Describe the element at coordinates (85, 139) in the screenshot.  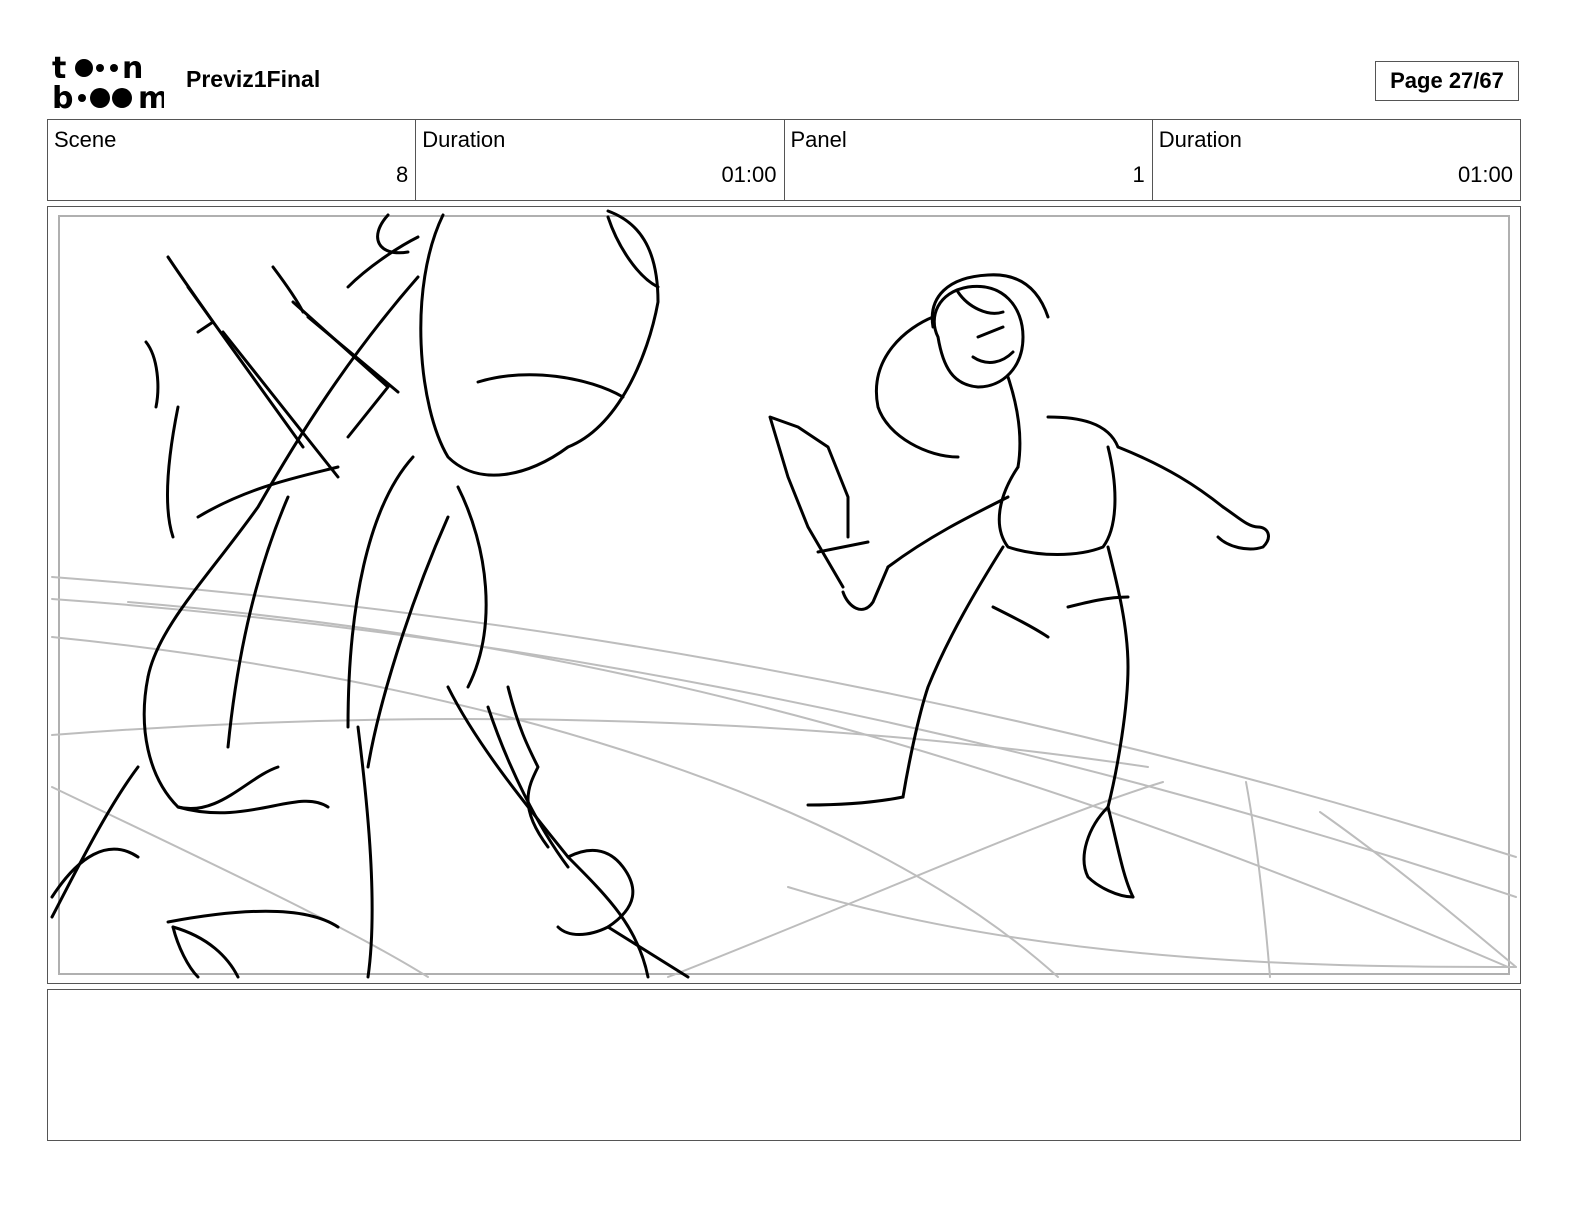
I see `scene-label: Scene` at that location.